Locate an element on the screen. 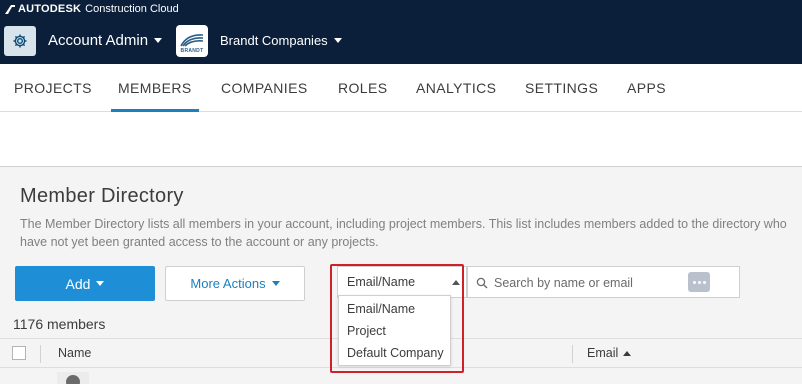 The image size is (802, 384). settings-button is located at coordinates (20, 41).